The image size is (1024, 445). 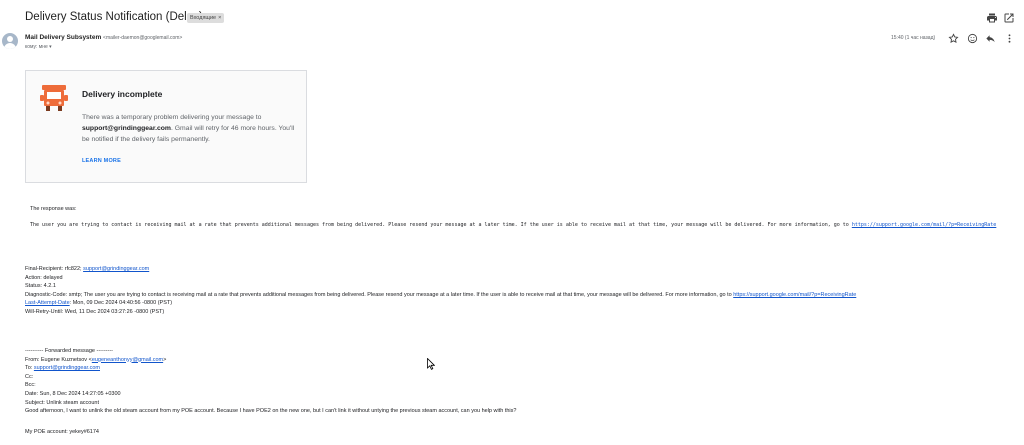 I want to click on from-email-link: eugeneanthonyy@gmail.com, so click(x=127, y=360).